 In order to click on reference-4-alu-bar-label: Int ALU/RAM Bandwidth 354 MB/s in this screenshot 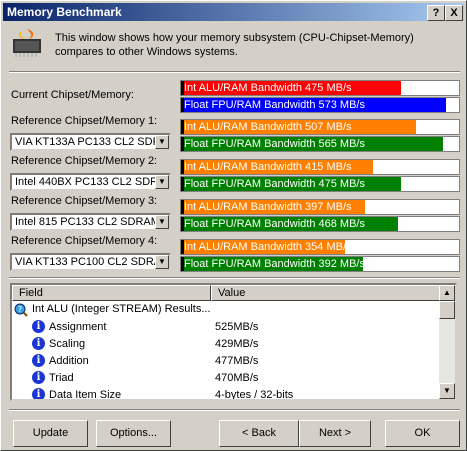, I will do `click(268, 247)`.